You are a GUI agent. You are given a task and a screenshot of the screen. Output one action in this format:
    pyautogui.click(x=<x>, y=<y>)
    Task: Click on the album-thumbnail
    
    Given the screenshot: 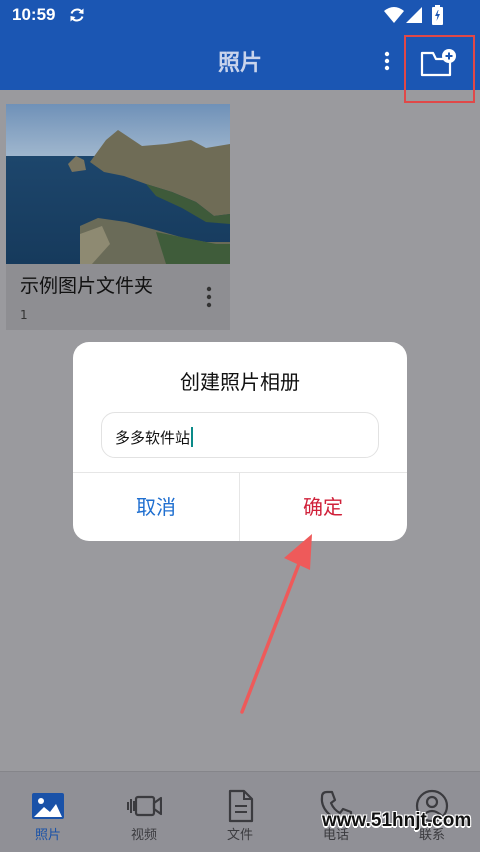 What is the action you would take?
    pyautogui.click(x=118, y=184)
    